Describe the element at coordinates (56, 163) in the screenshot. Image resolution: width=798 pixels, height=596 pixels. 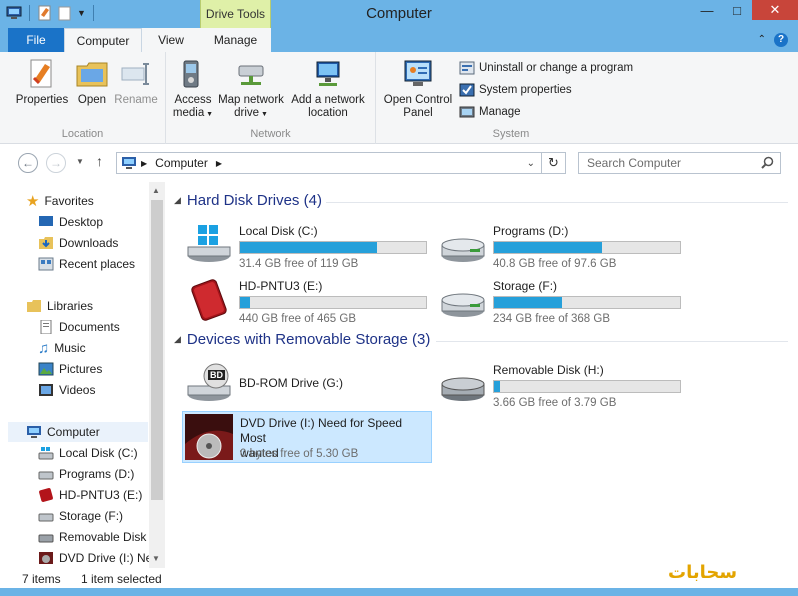
I see `forward-icon: →` at that location.